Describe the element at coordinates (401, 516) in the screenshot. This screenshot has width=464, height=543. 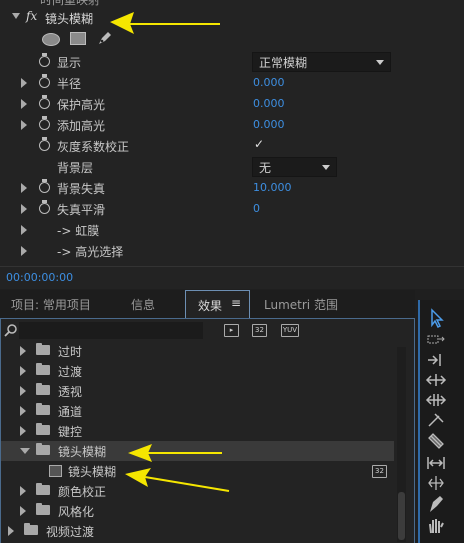
I see `scrollbar-thumb` at that location.